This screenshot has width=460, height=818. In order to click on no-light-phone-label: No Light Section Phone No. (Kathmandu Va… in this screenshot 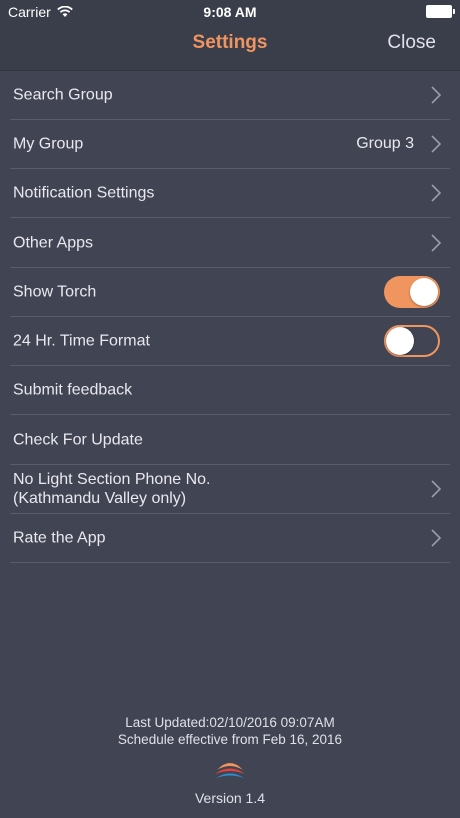, I will do `click(111, 489)`.